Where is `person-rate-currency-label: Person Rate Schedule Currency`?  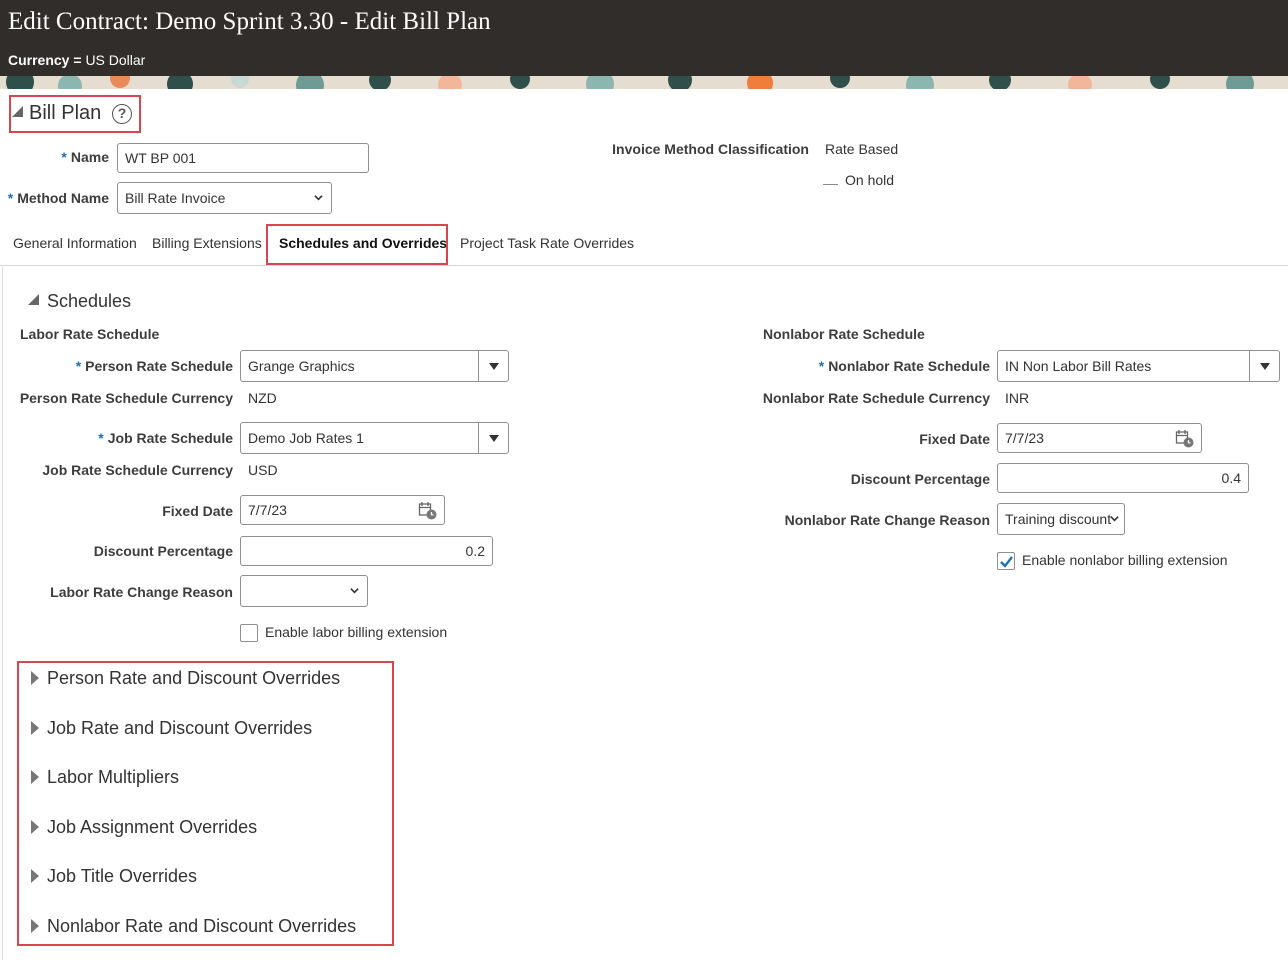
person-rate-currency-label: Person Rate Schedule Currency is located at coordinates (126, 398).